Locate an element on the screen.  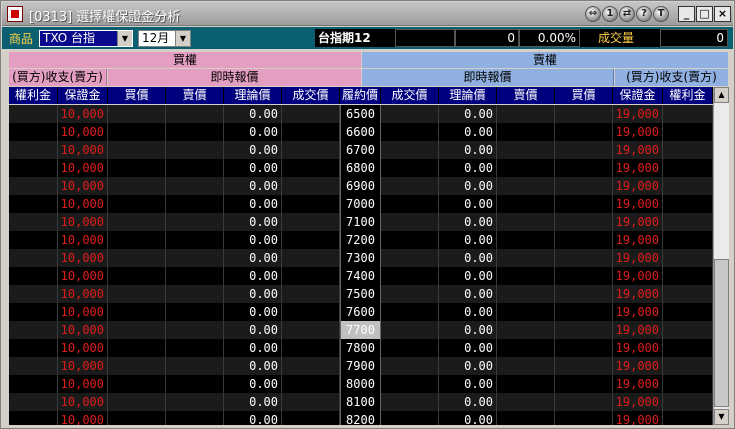
col-header-call-ask: 賣價 is located at coordinates (195, 95).